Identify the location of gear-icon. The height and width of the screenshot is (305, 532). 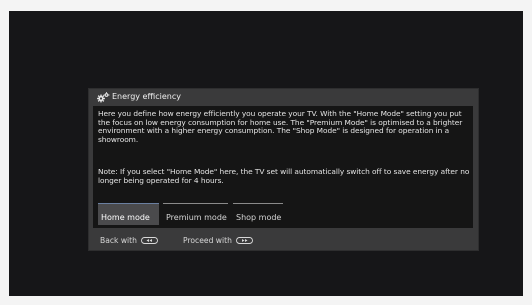
(103, 97).